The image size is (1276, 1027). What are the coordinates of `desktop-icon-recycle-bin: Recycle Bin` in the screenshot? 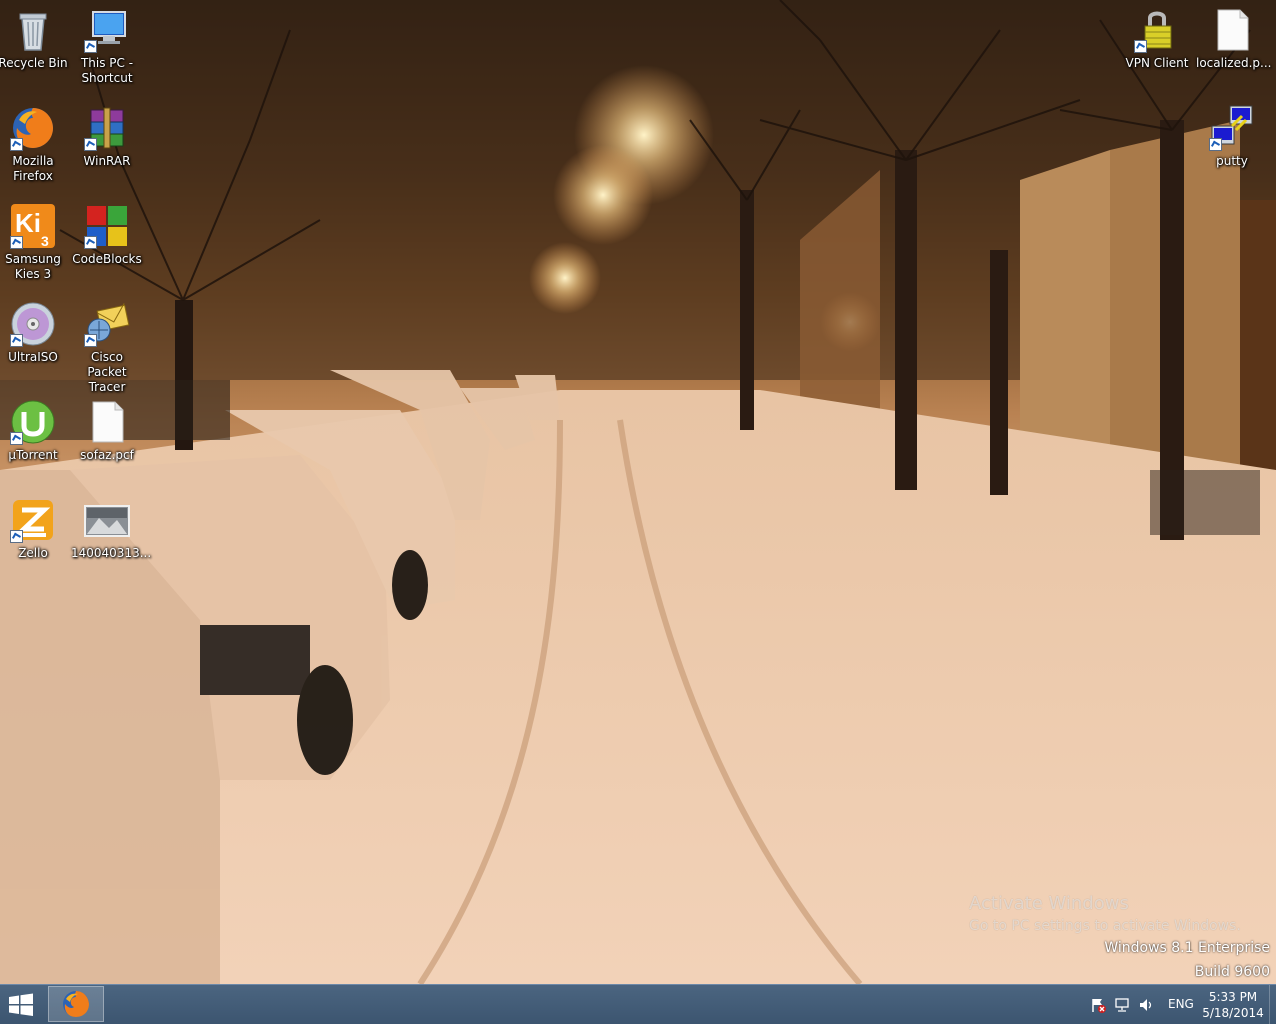 It's located at (34, 38).